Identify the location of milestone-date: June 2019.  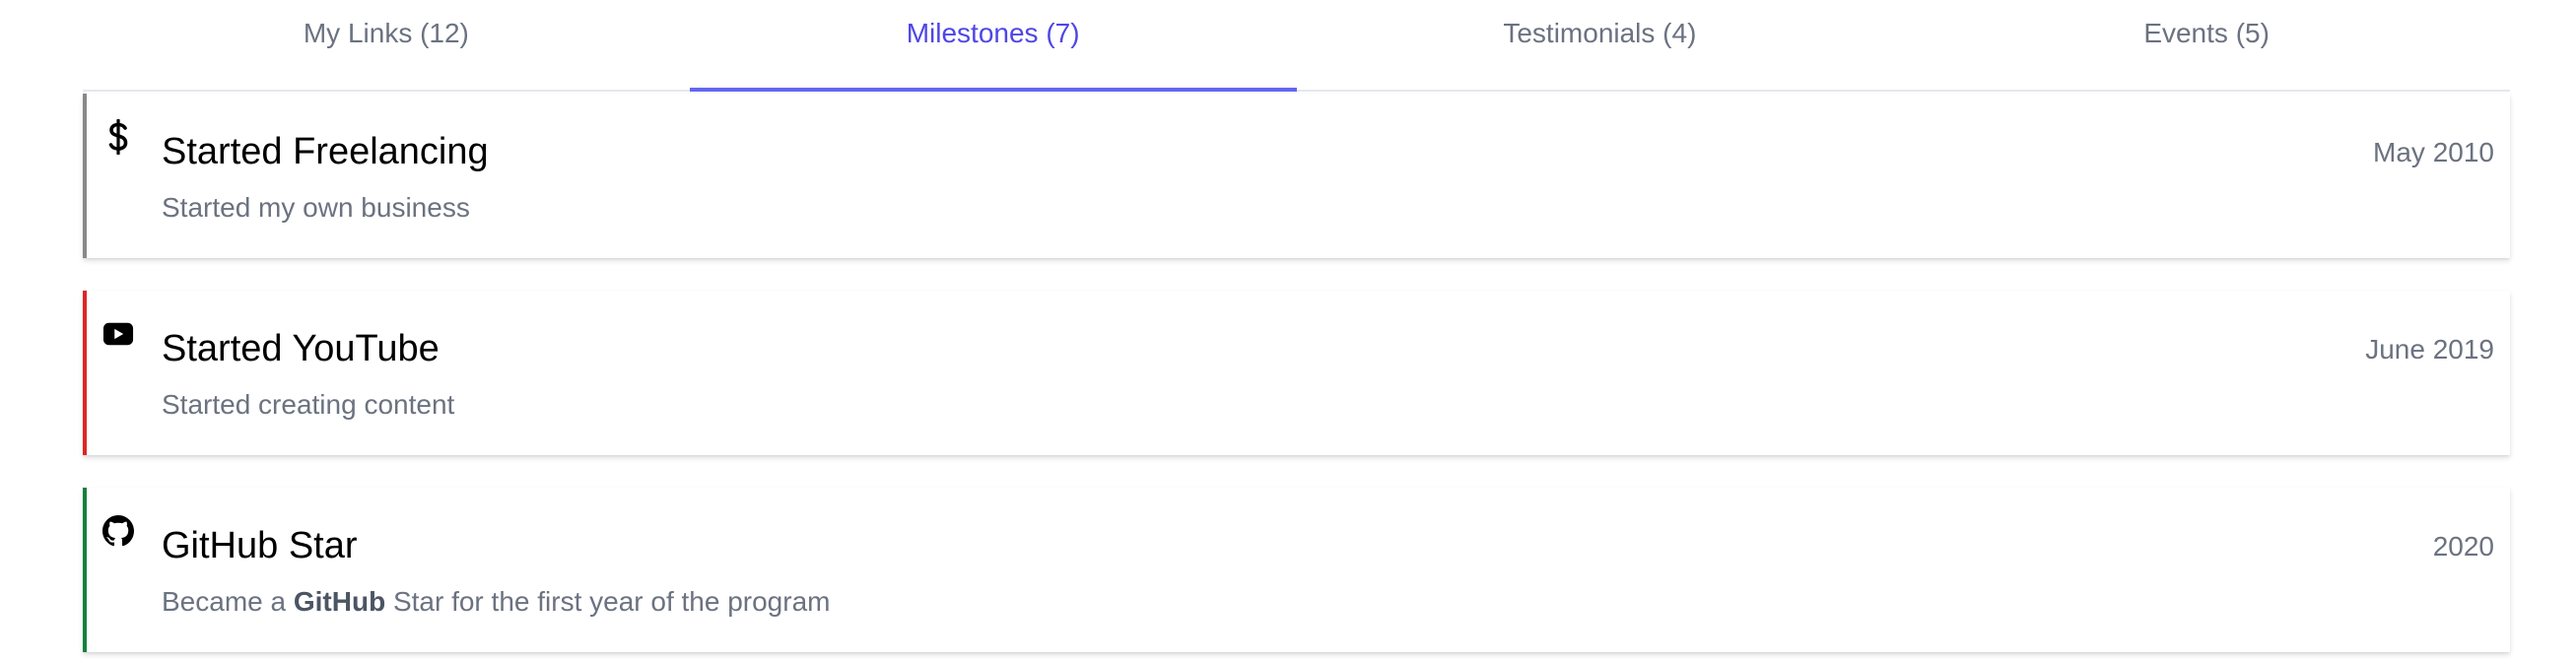
(2429, 349).